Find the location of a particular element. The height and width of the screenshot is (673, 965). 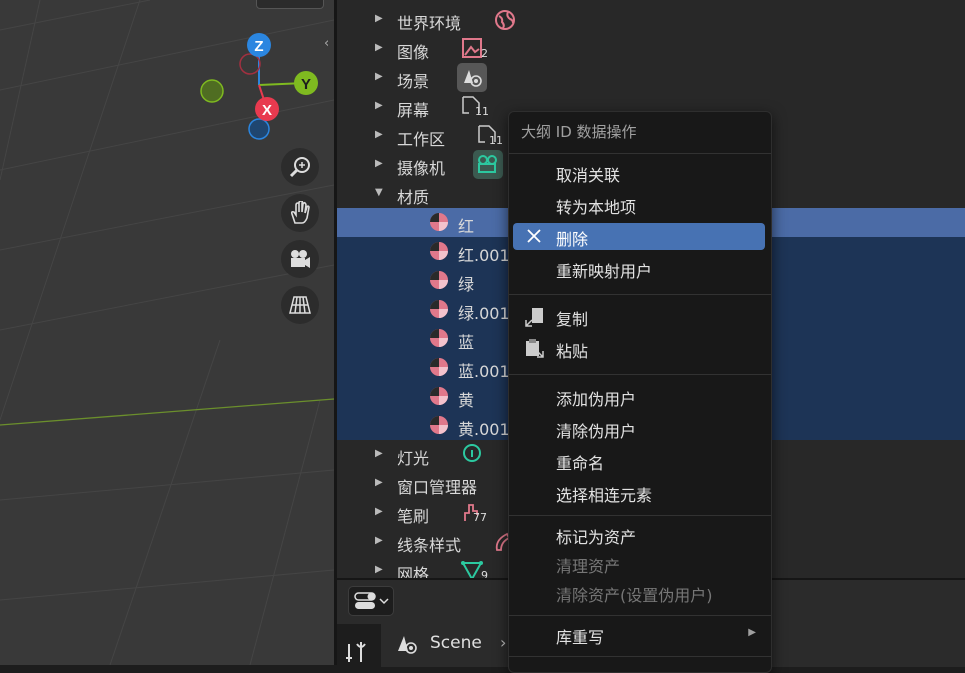

wrench-icon is located at coordinates (356, 652).